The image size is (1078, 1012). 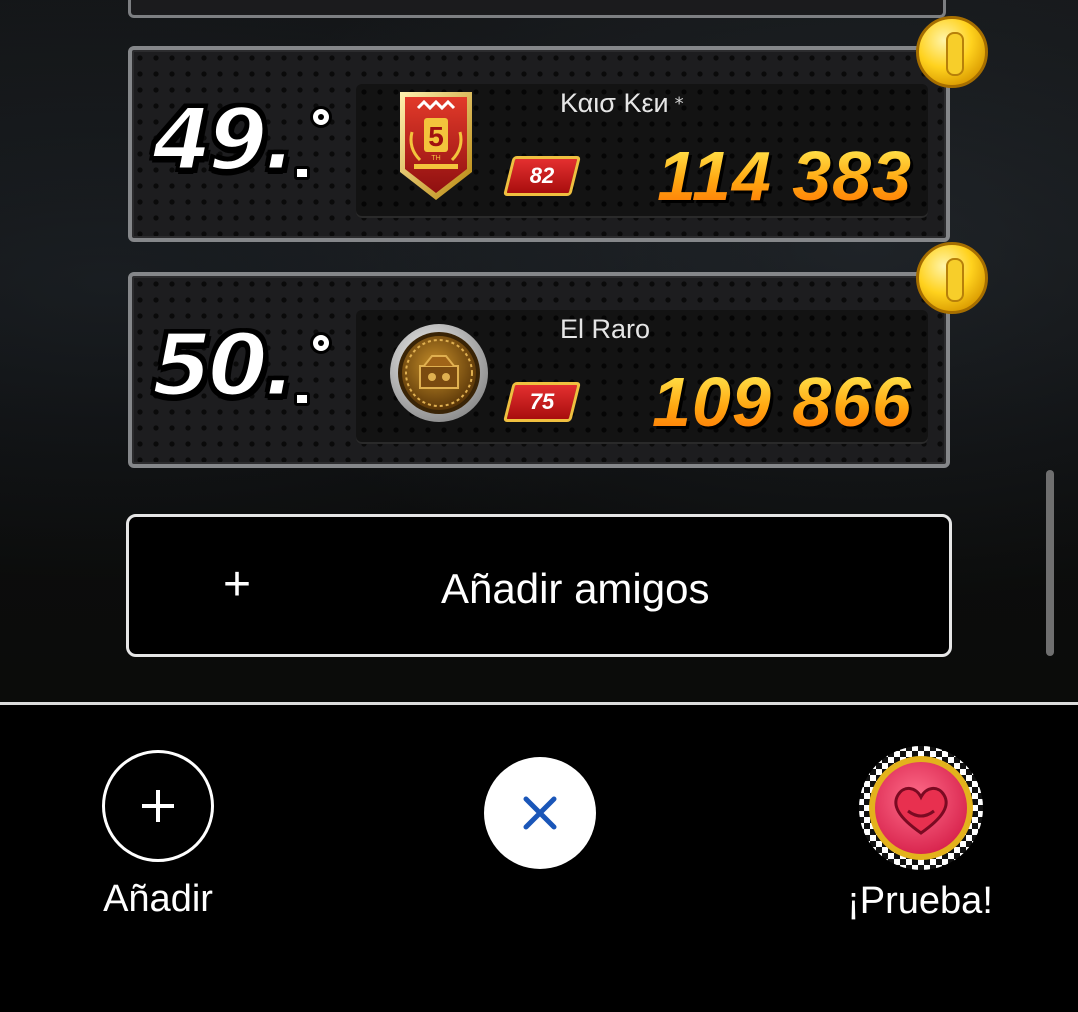 I want to click on player-name: Καισ Κεи ⁎, so click(x=622, y=103).